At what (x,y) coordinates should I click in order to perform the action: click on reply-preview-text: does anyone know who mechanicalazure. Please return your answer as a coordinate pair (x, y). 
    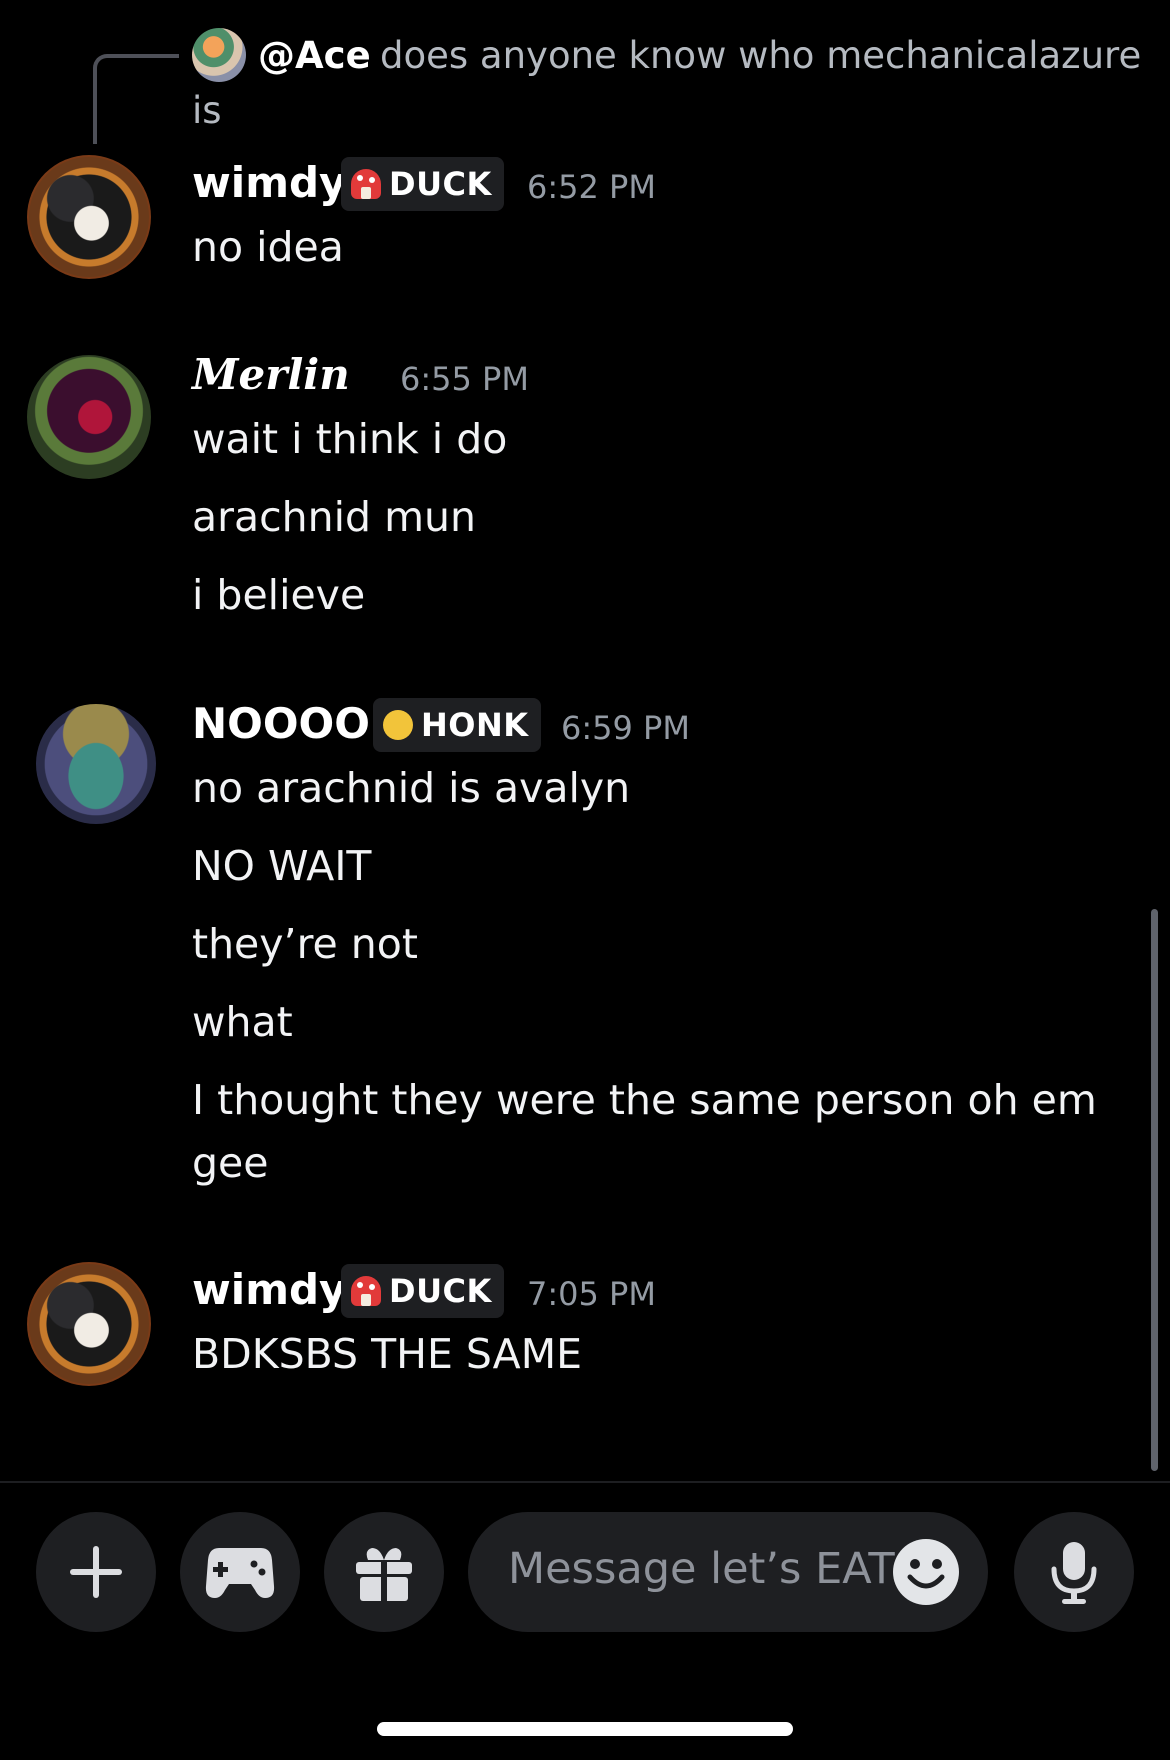
    Looking at the image, I should click on (760, 55).